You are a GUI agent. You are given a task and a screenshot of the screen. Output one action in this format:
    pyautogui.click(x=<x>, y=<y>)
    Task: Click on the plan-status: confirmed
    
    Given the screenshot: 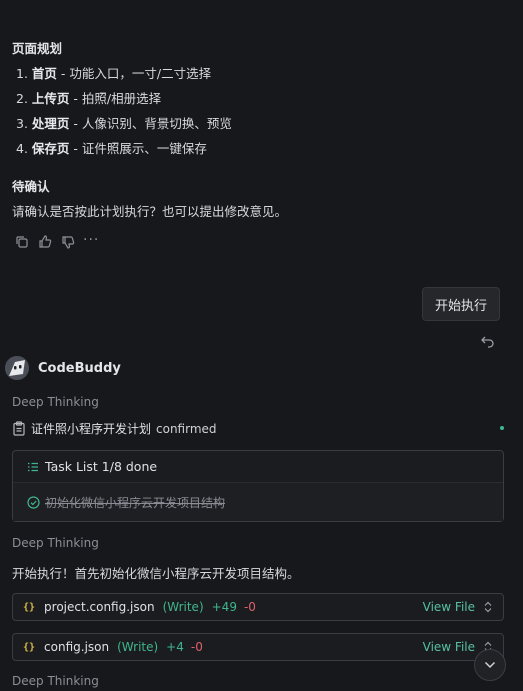 What is the action you would take?
    pyautogui.click(x=186, y=428)
    